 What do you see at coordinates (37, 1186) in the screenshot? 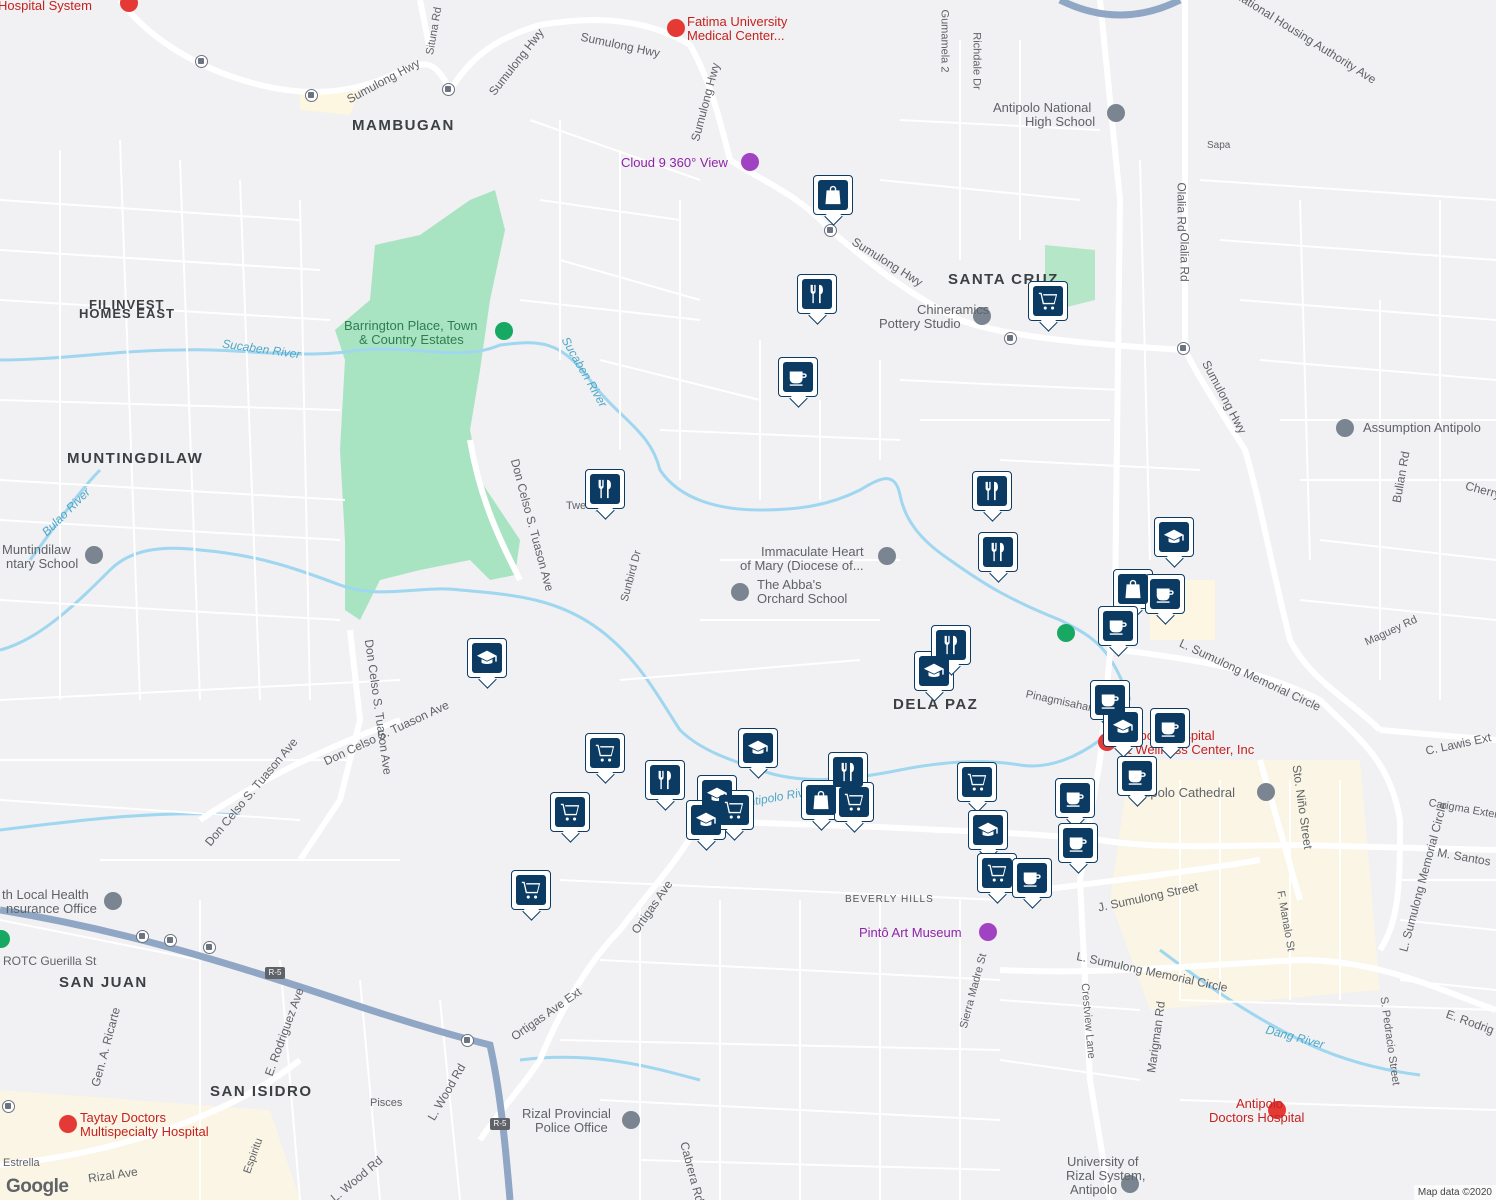
I see `google-logo: Google` at bounding box center [37, 1186].